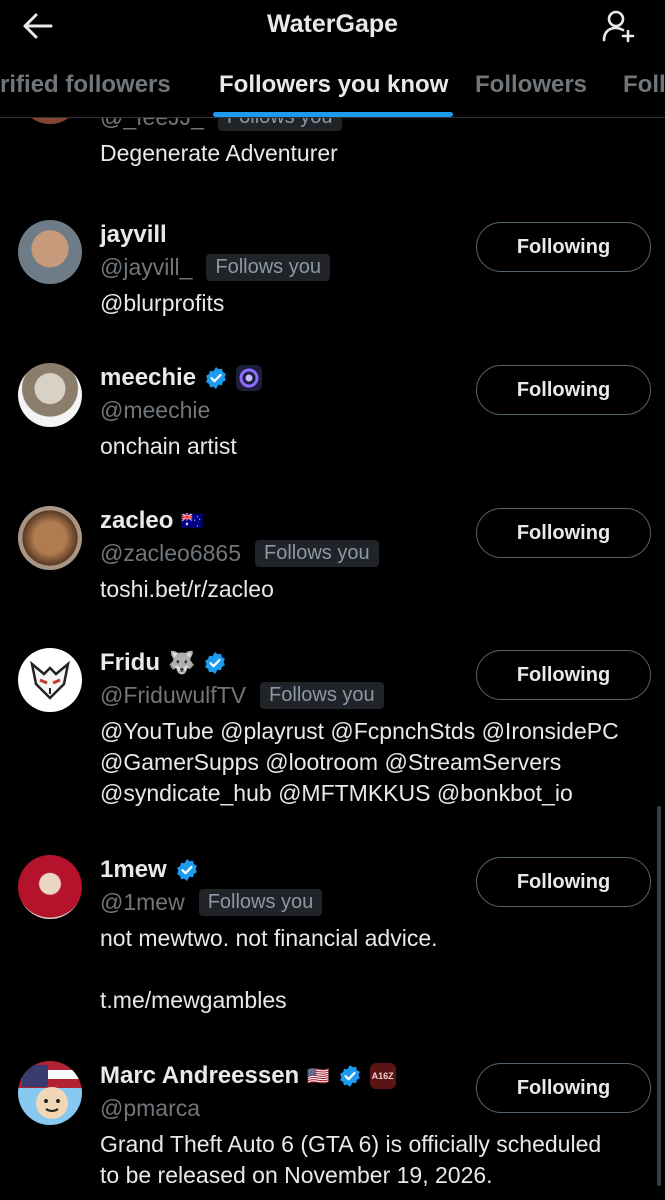 The width and height of the screenshot is (665, 1200). I want to click on user-name: meechie, so click(148, 378).